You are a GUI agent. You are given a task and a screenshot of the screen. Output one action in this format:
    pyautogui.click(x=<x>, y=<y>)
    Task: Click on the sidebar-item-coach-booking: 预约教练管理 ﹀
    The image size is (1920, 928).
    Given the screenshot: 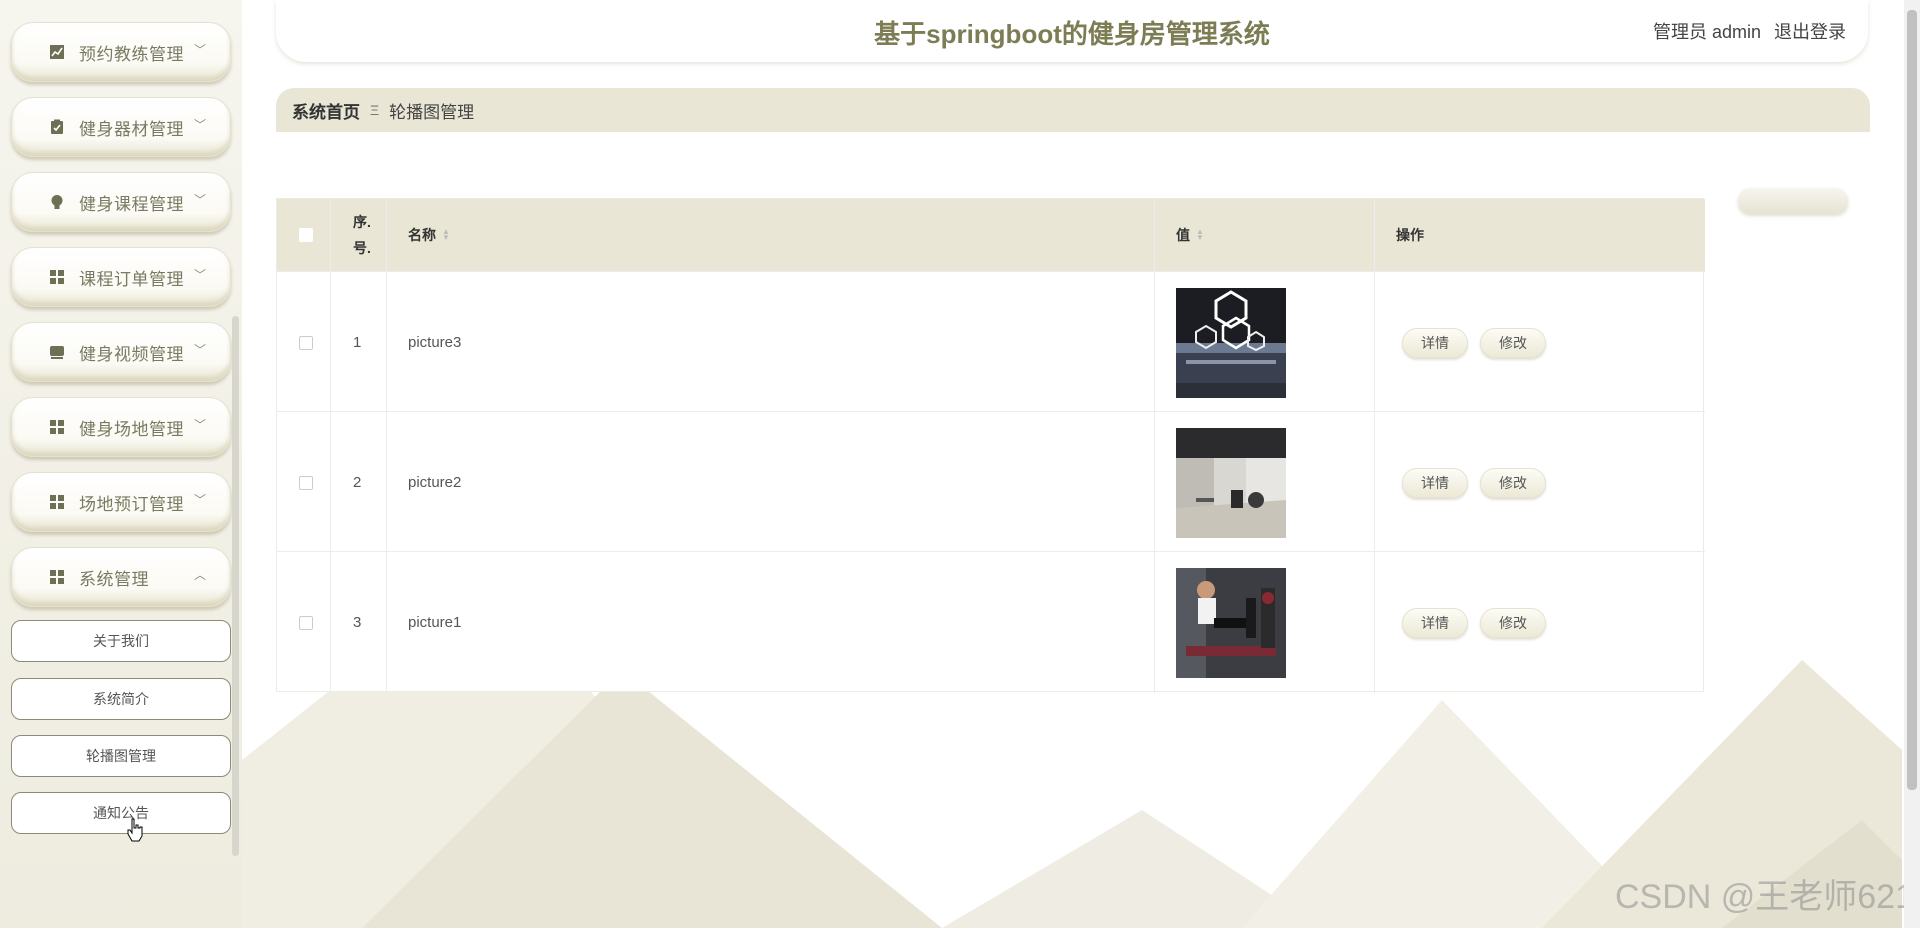 What is the action you would take?
    pyautogui.click(x=121, y=52)
    